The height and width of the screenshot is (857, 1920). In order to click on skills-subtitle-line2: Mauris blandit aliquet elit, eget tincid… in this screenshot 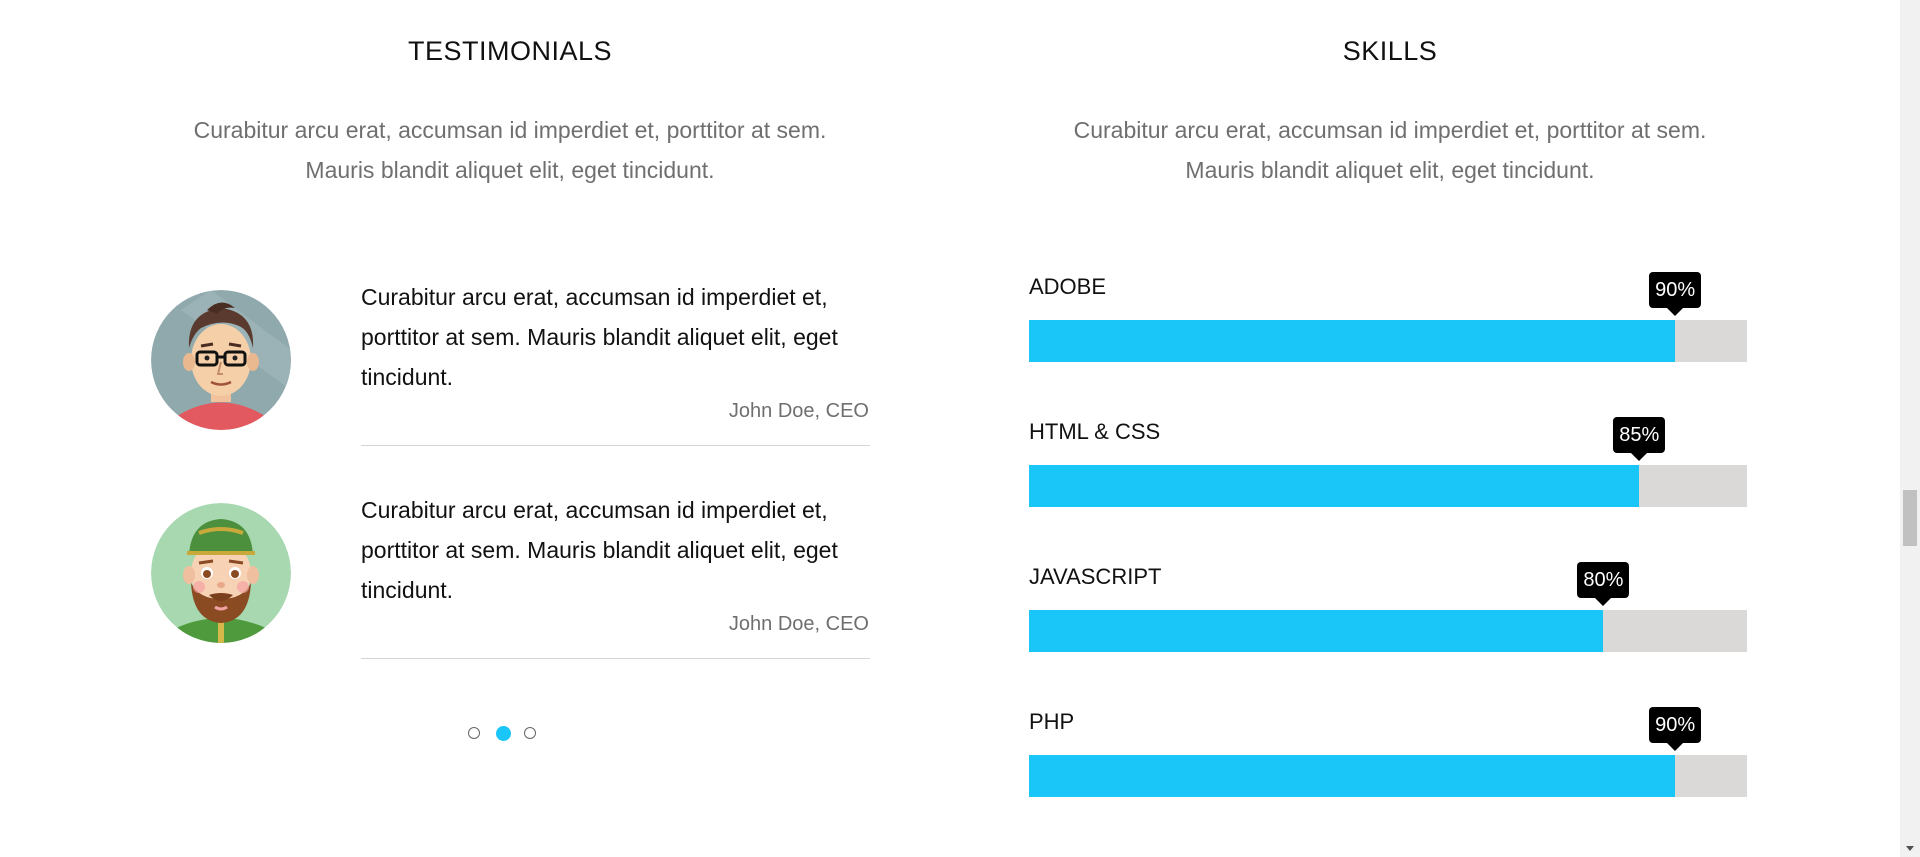, I will do `click(1390, 170)`.